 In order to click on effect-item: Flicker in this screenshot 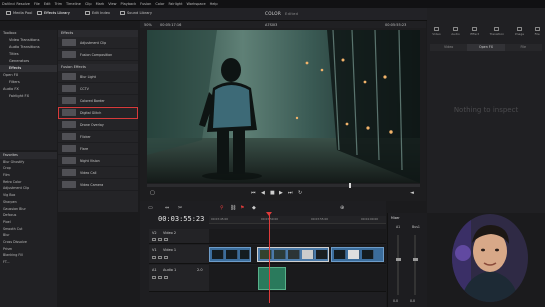, I will do `click(98, 137)`.